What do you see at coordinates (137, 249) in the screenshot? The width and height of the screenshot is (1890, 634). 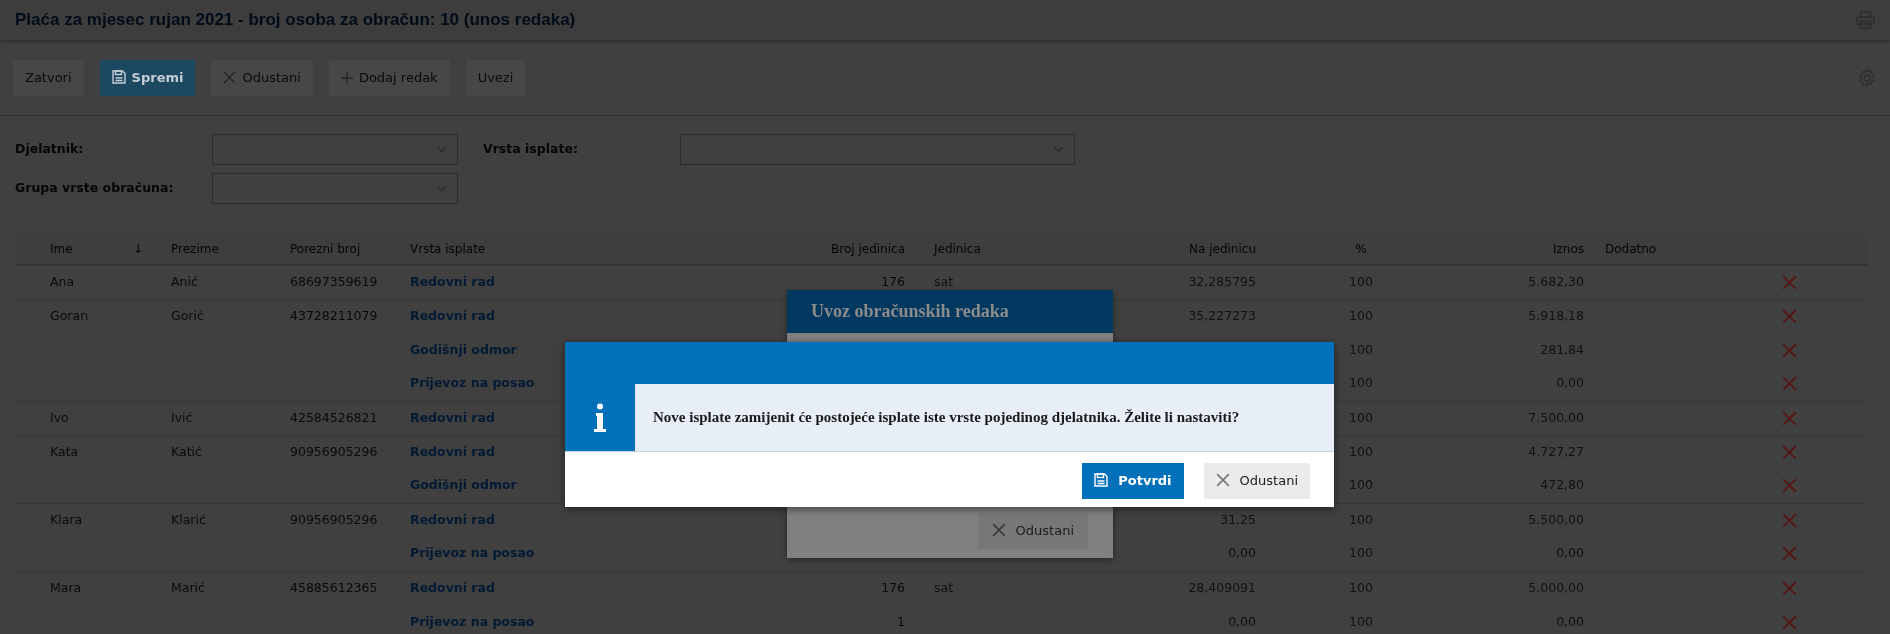 I see `sort-icon: ↓` at bounding box center [137, 249].